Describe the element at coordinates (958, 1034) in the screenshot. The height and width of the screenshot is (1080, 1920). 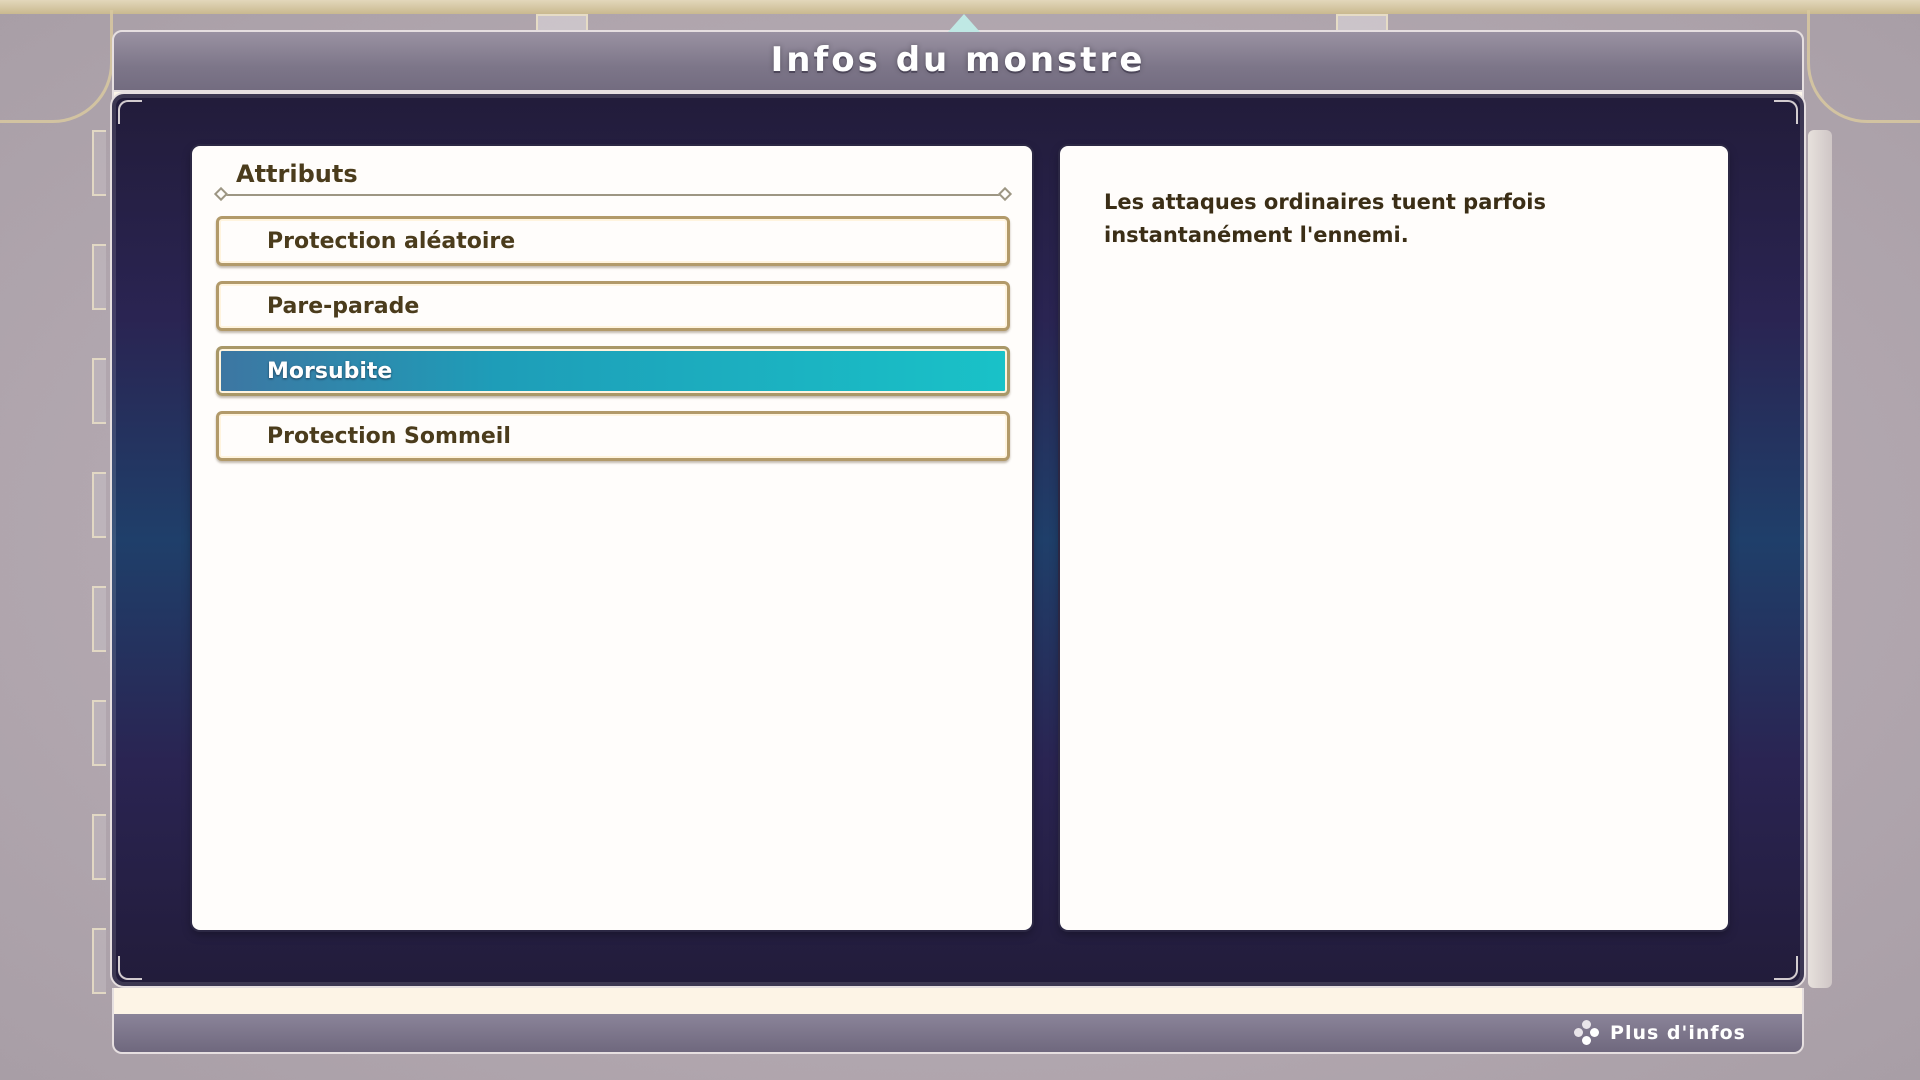
I see `footer-bar: Plus d'infos` at that location.